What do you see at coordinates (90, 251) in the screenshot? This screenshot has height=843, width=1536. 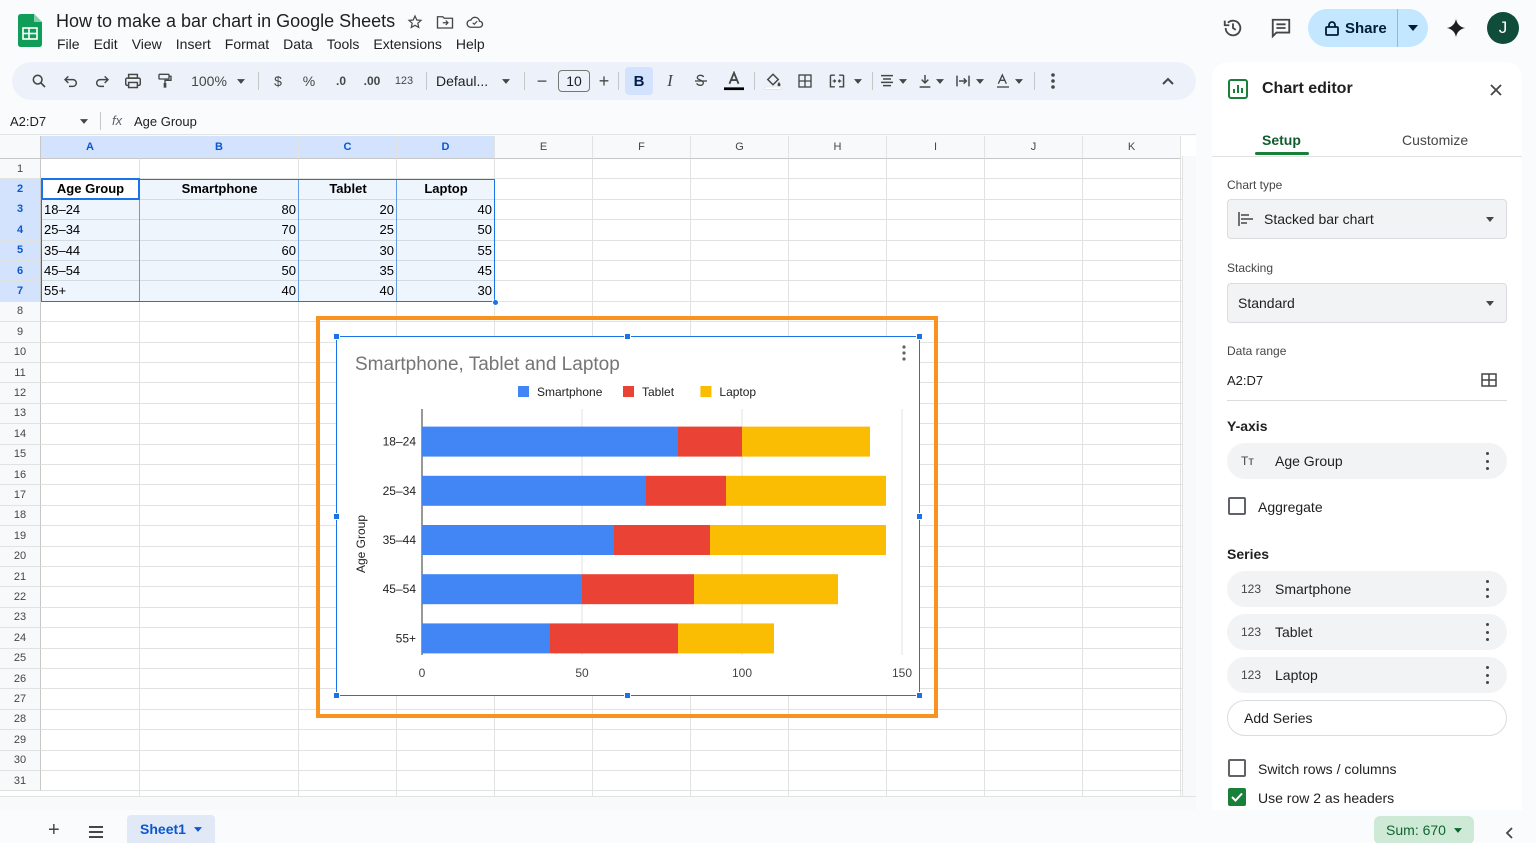 I see `cell: 35–44` at bounding box center [90, 251].